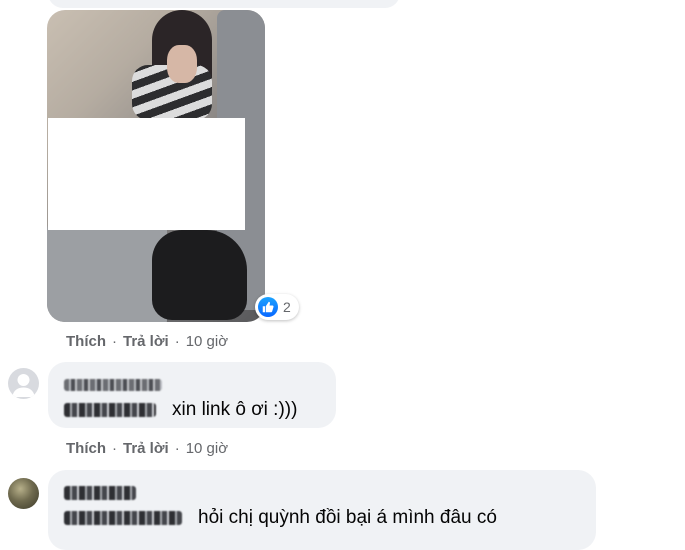  What do you see at coordinates (199, 275) in the screenshot?
I see `photo-person-legs` at bounding box center [199, 275].